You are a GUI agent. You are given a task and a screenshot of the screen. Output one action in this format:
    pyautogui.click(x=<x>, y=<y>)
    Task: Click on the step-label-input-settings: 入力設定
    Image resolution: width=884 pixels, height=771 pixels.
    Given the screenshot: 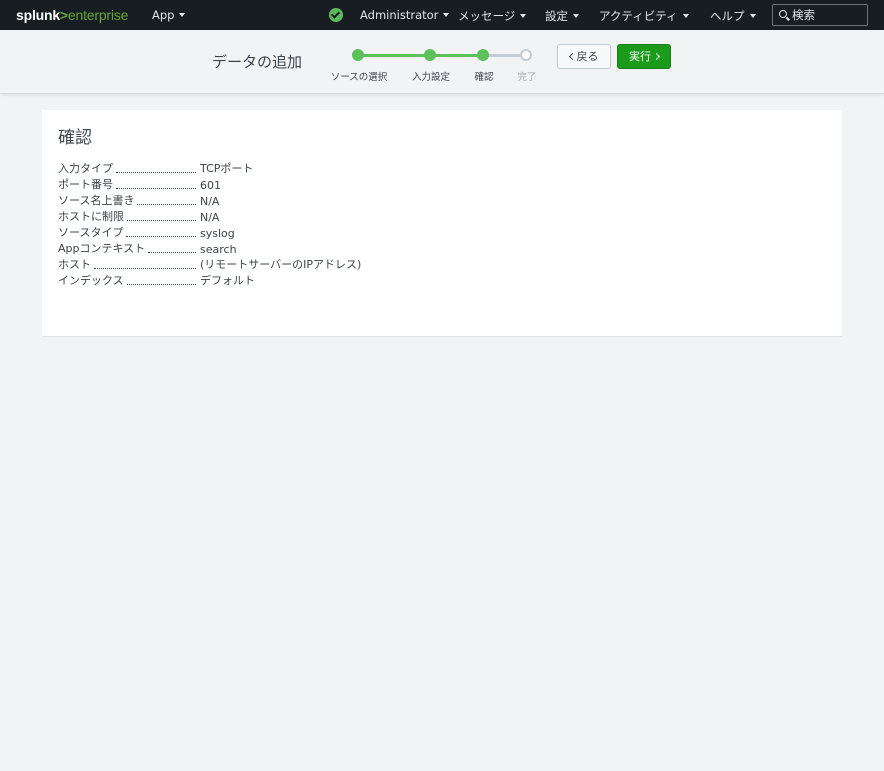 What is the action you would take?
    pyautogui.click(x=431, y=77)
    